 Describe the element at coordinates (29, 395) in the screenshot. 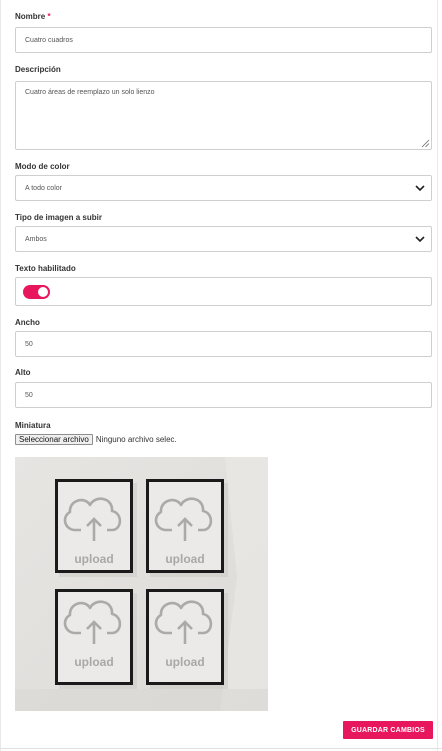

I see `height-value: 50` at that location.